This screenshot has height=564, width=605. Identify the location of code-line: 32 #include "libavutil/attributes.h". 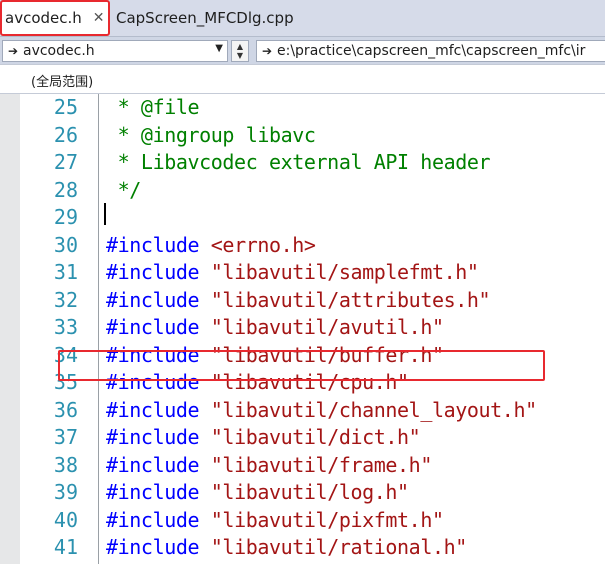
(302, 301).